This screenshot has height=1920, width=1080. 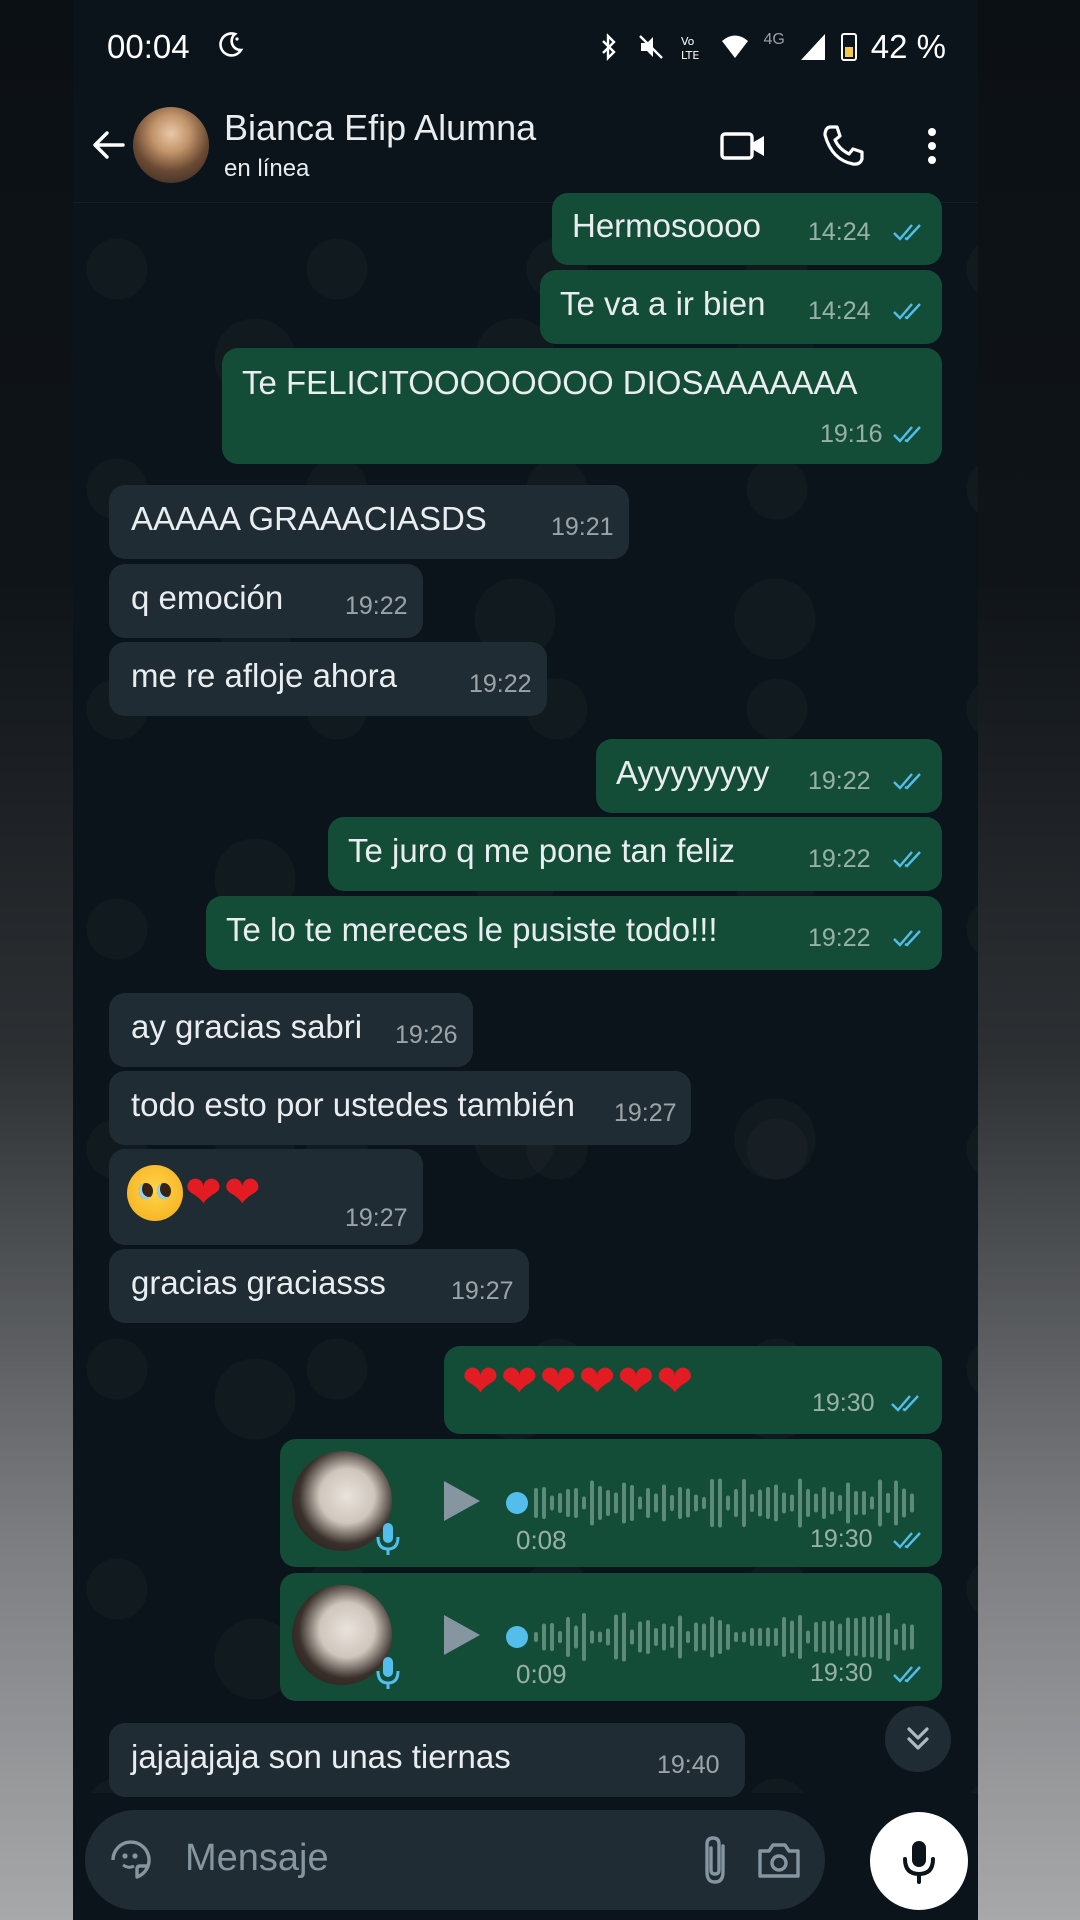 What do you see at coordinates (266, 1197) in the screenshot?
I see `message-bubble-incoming: ❤ ❤ 19:27` at bounding box center [266, 1197].